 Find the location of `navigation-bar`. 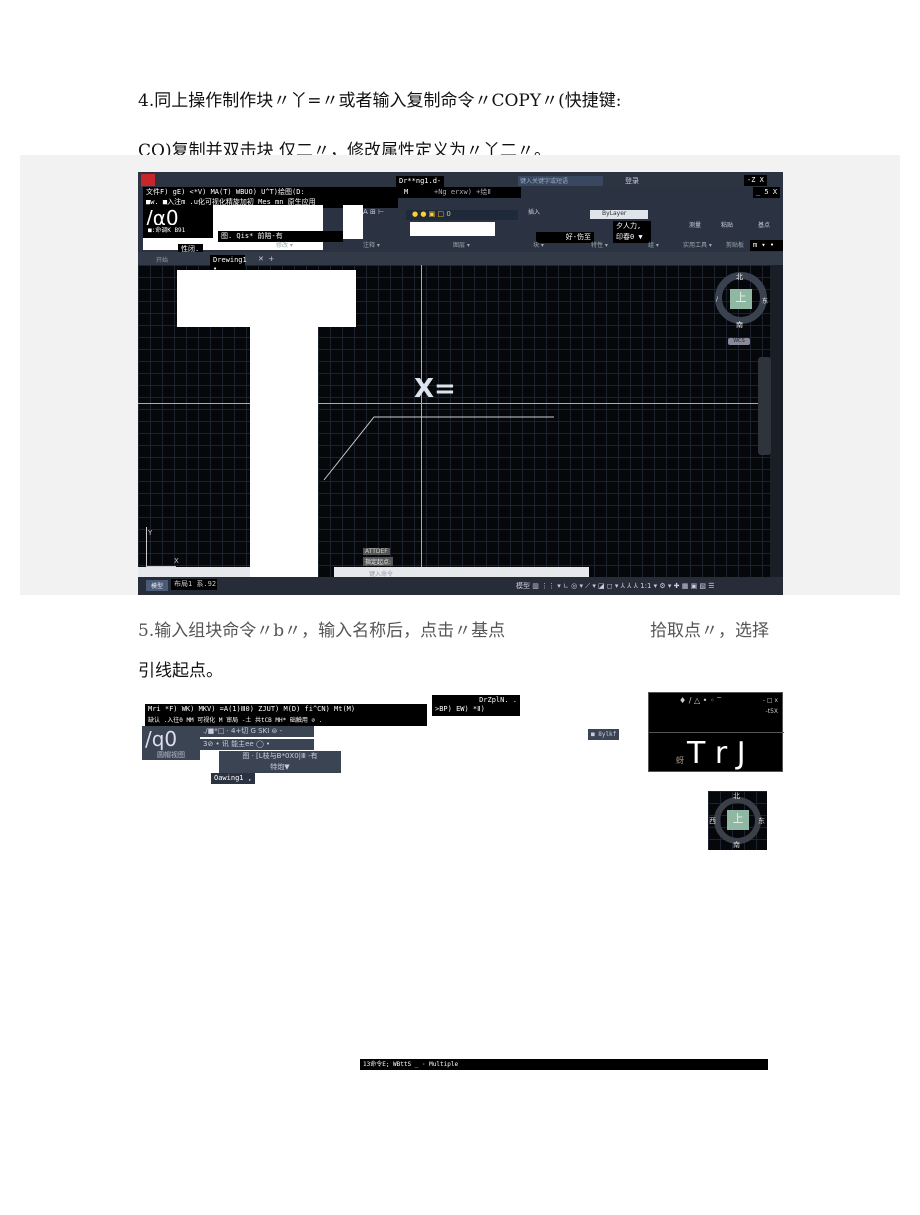

navigation-bar is located at coordinates (764, 406).